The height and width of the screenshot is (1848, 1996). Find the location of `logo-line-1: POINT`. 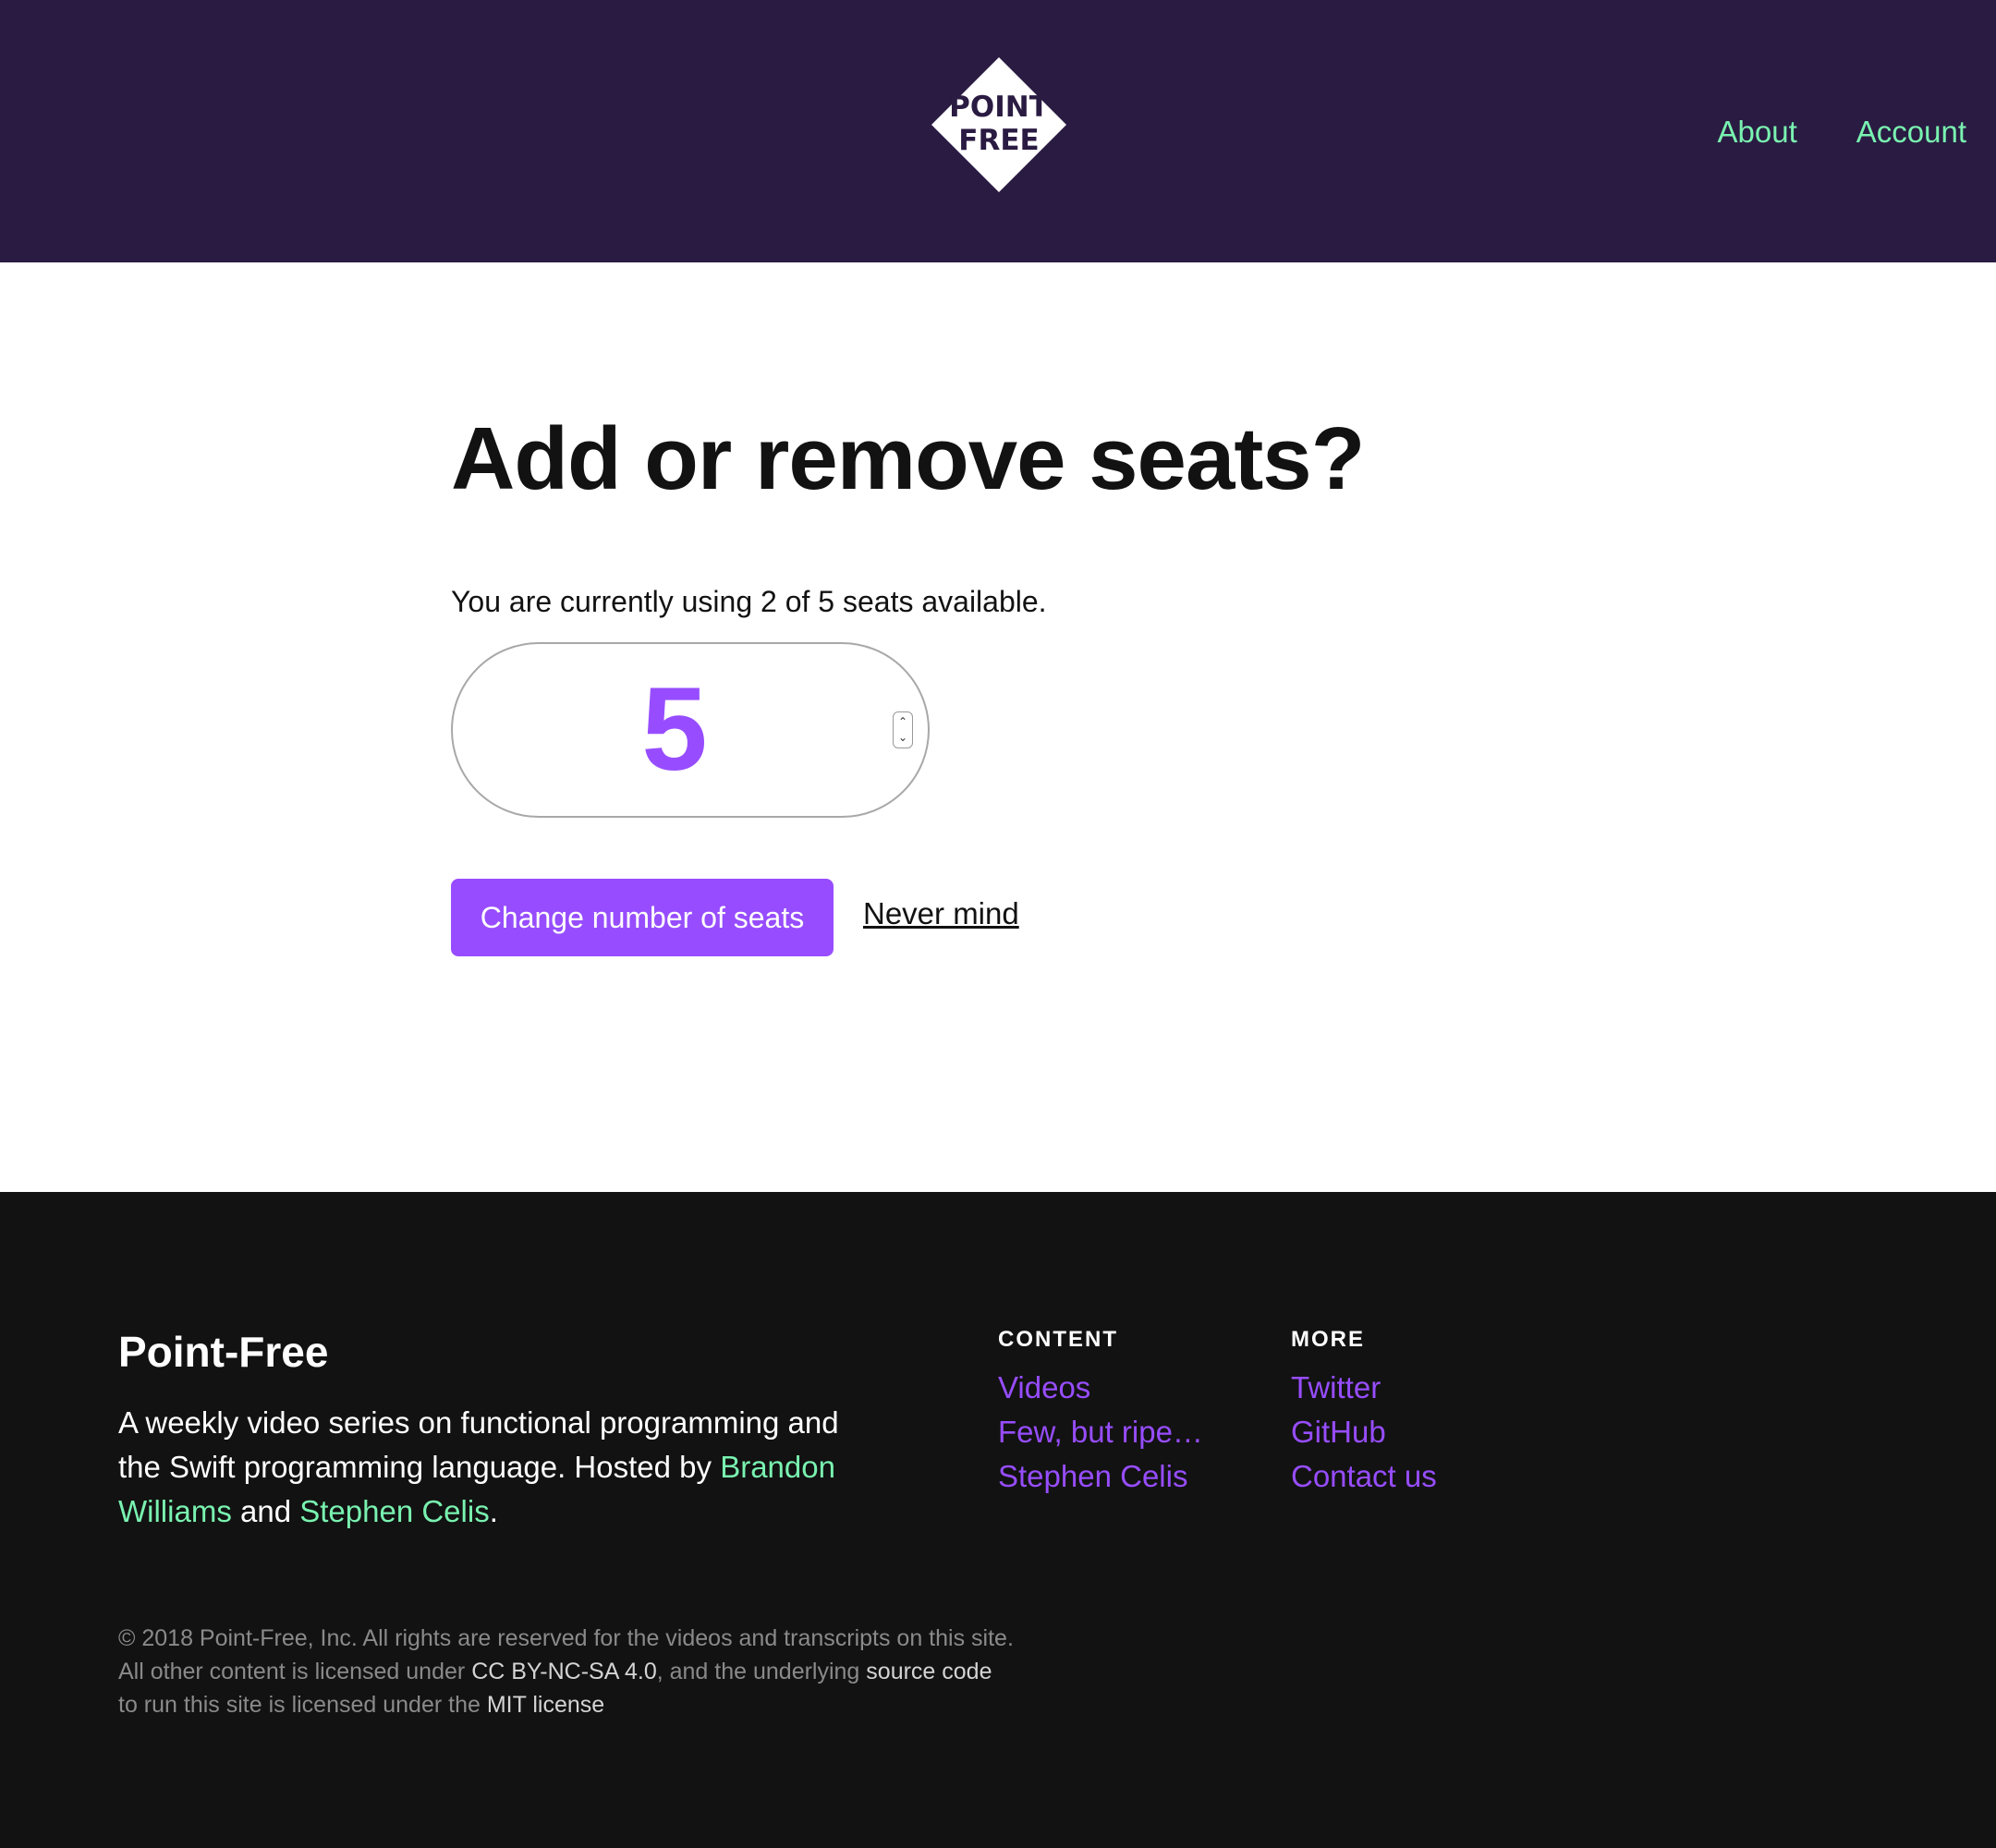

logo-line-1: POINT is located at coordinates (999, 108).